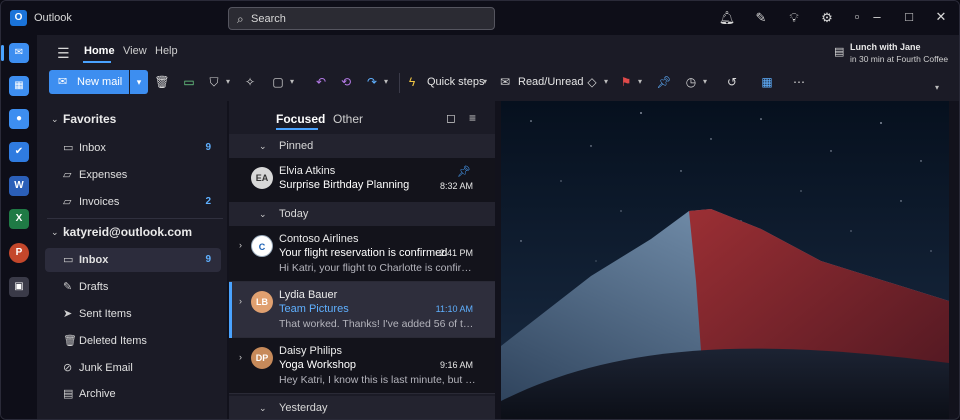  What do you see at coordinates (300, 119) in the screenshot?
I see `tab-focused: Focused` at bounding box center [300, 119].